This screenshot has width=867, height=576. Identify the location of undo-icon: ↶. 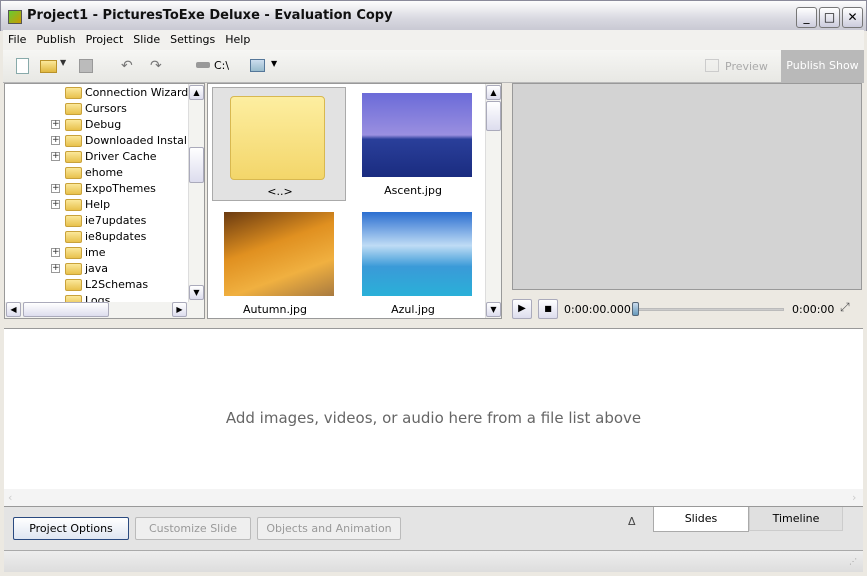
(127, 66).